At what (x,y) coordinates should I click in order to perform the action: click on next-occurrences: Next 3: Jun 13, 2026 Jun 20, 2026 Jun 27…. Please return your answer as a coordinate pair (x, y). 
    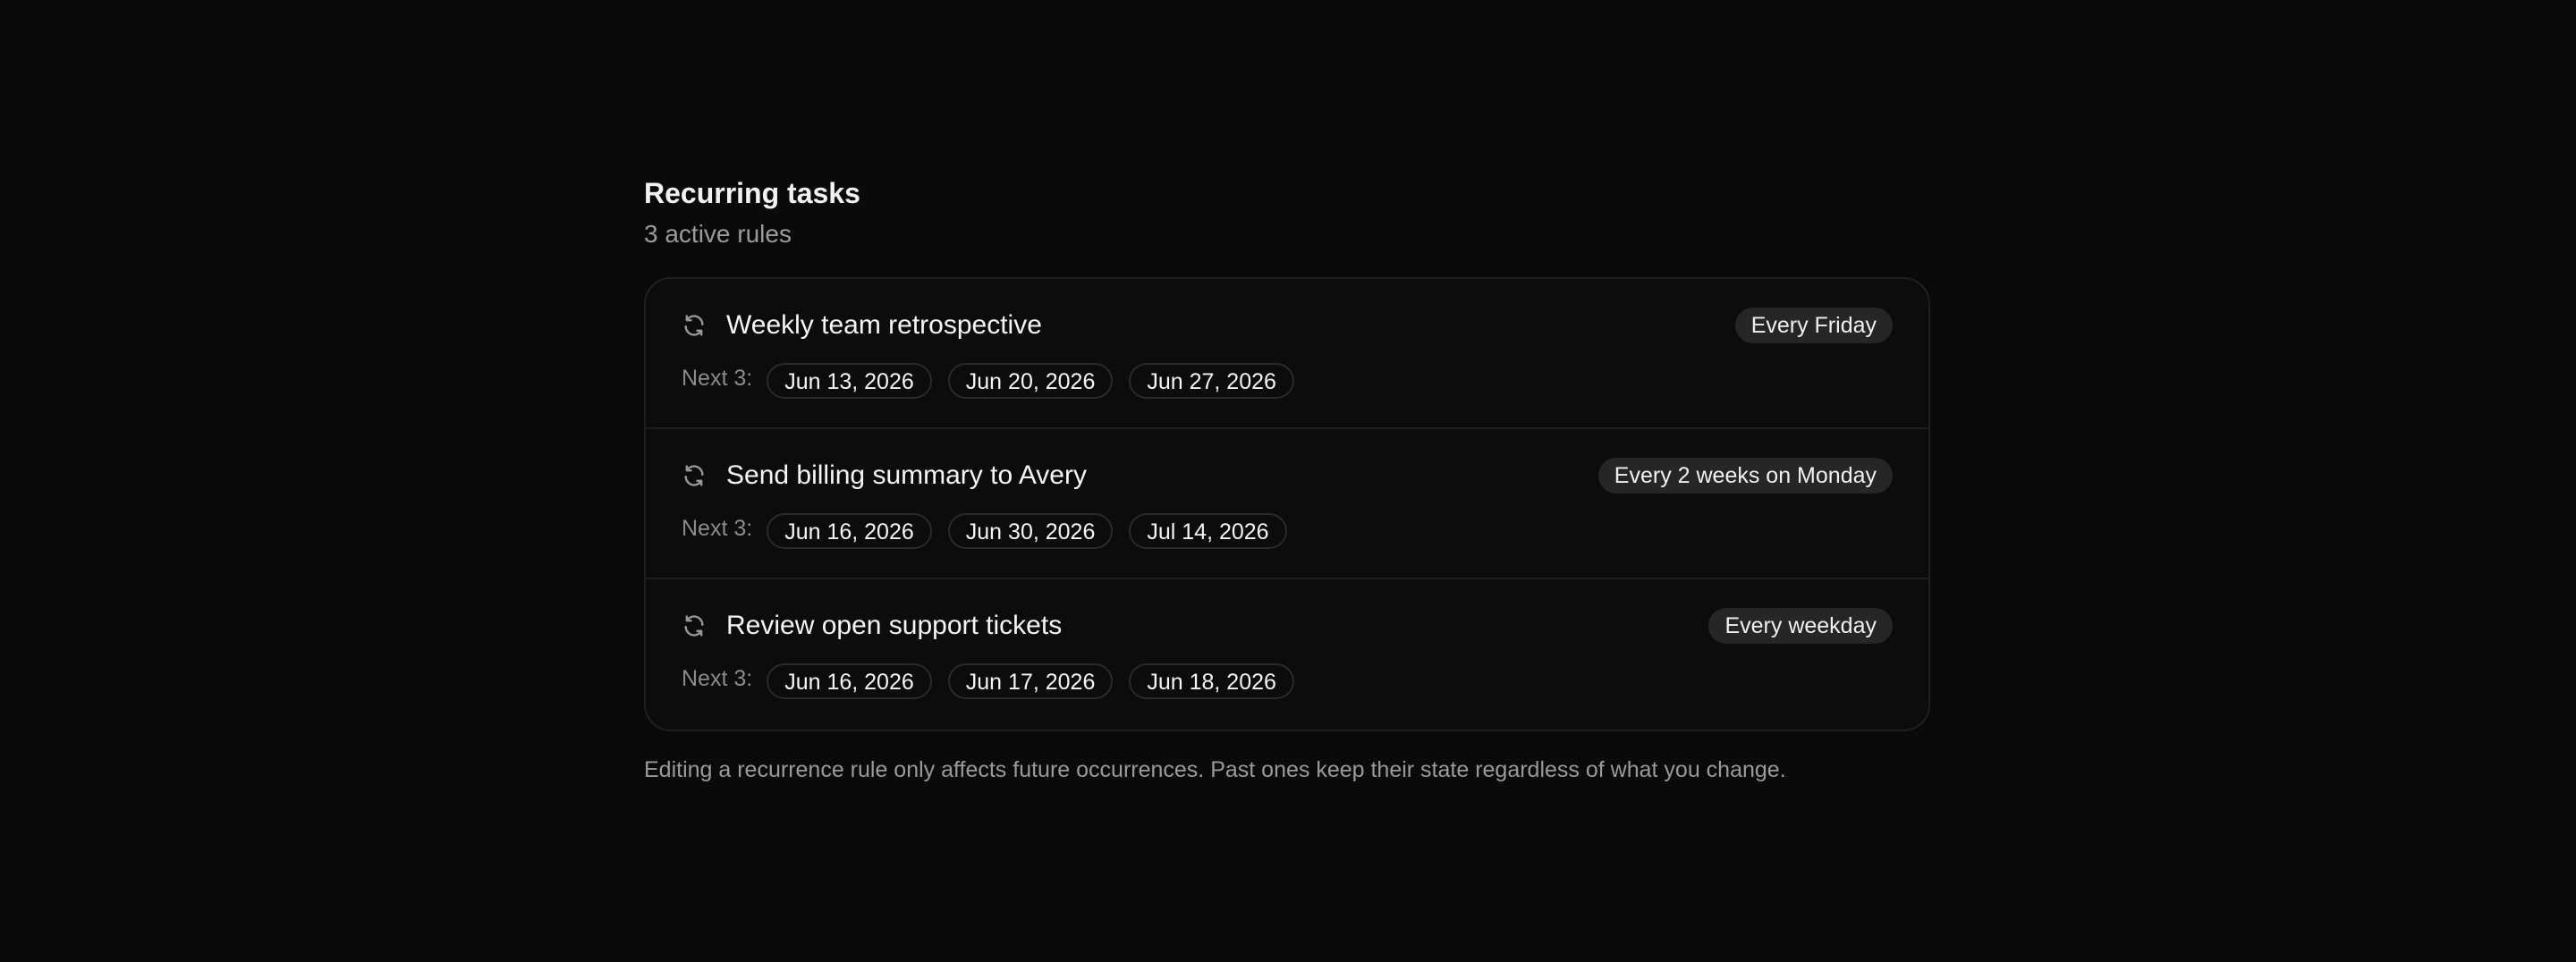
    Looking at the image, I should click on (1287, 381).